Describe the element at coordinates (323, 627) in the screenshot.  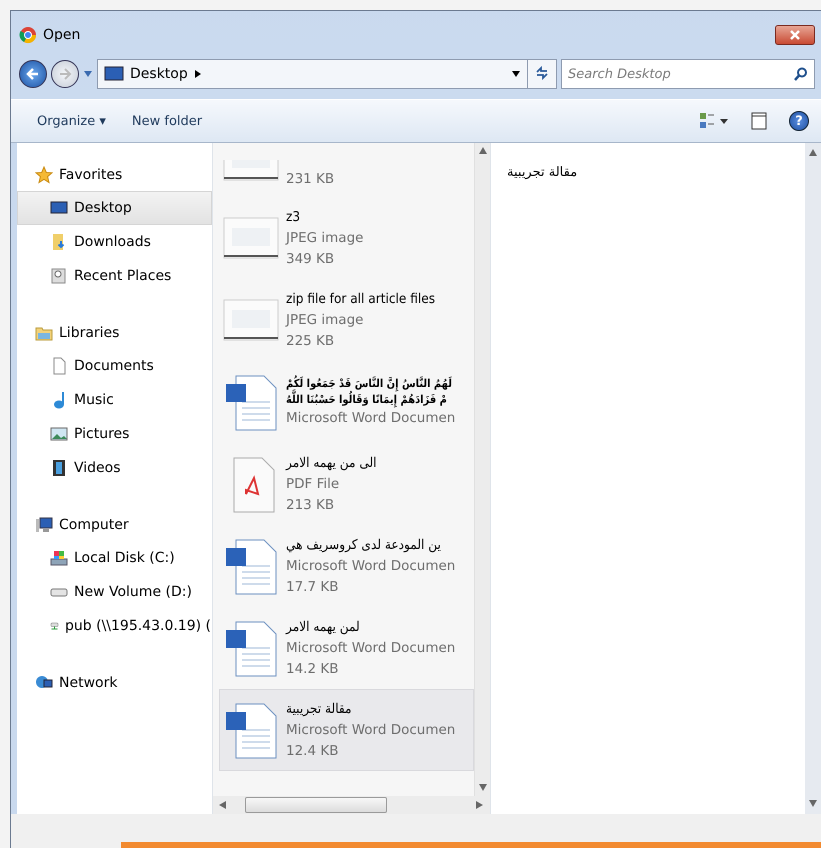
I see `file-name: لمن يهمه الامر` at that location.